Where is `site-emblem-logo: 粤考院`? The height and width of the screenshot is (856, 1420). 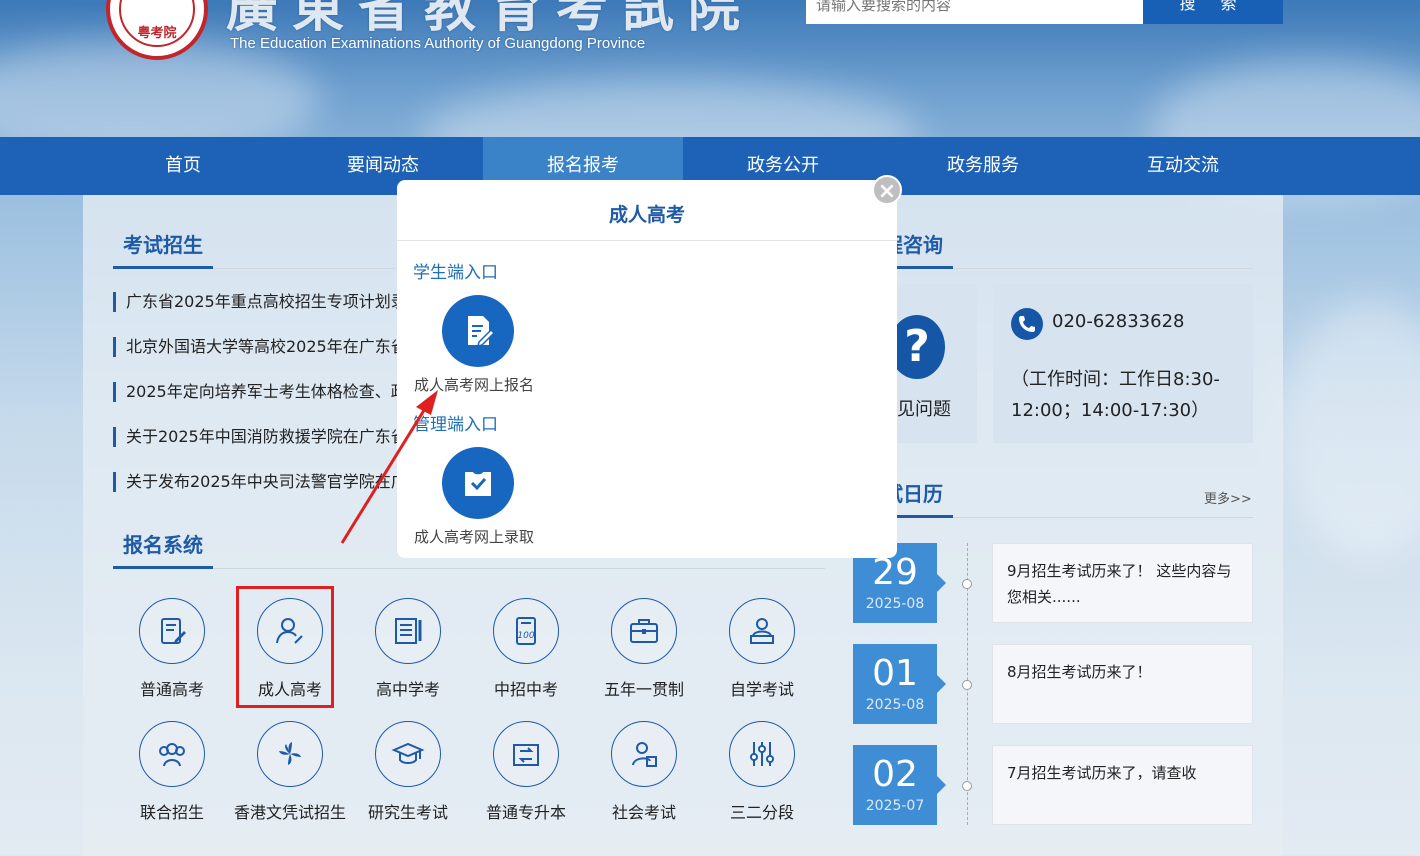
site-emblem-logo: 粤考院 is located at coordinates (157, 30).